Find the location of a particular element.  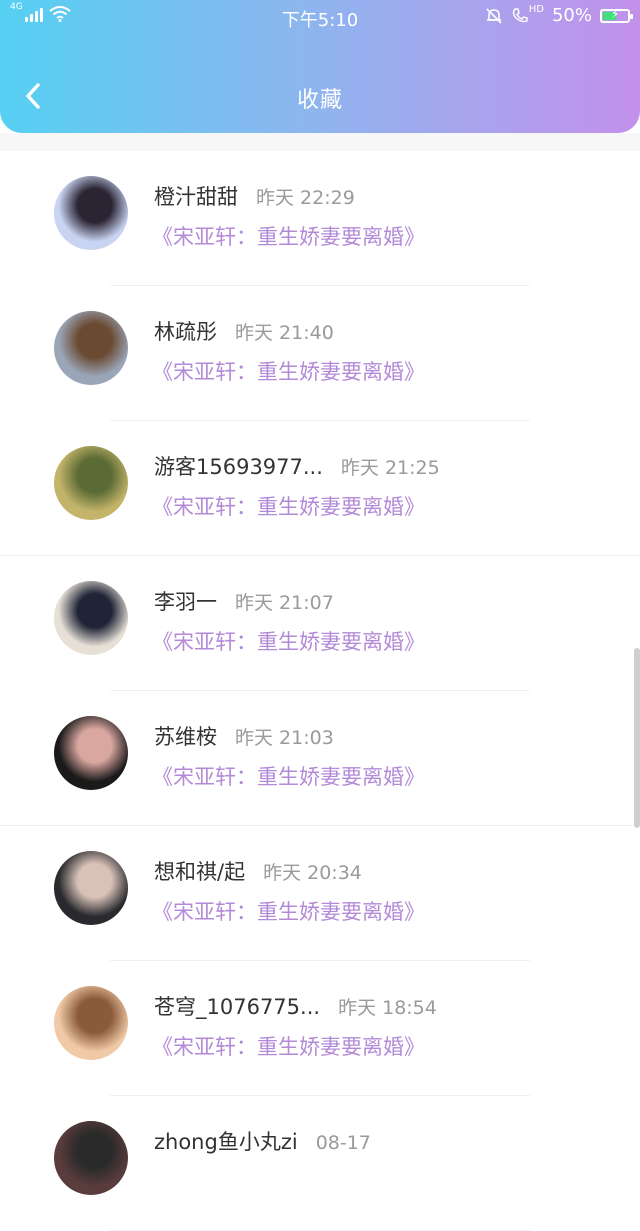

hd-label: HD is located at coordinates (536, 9).